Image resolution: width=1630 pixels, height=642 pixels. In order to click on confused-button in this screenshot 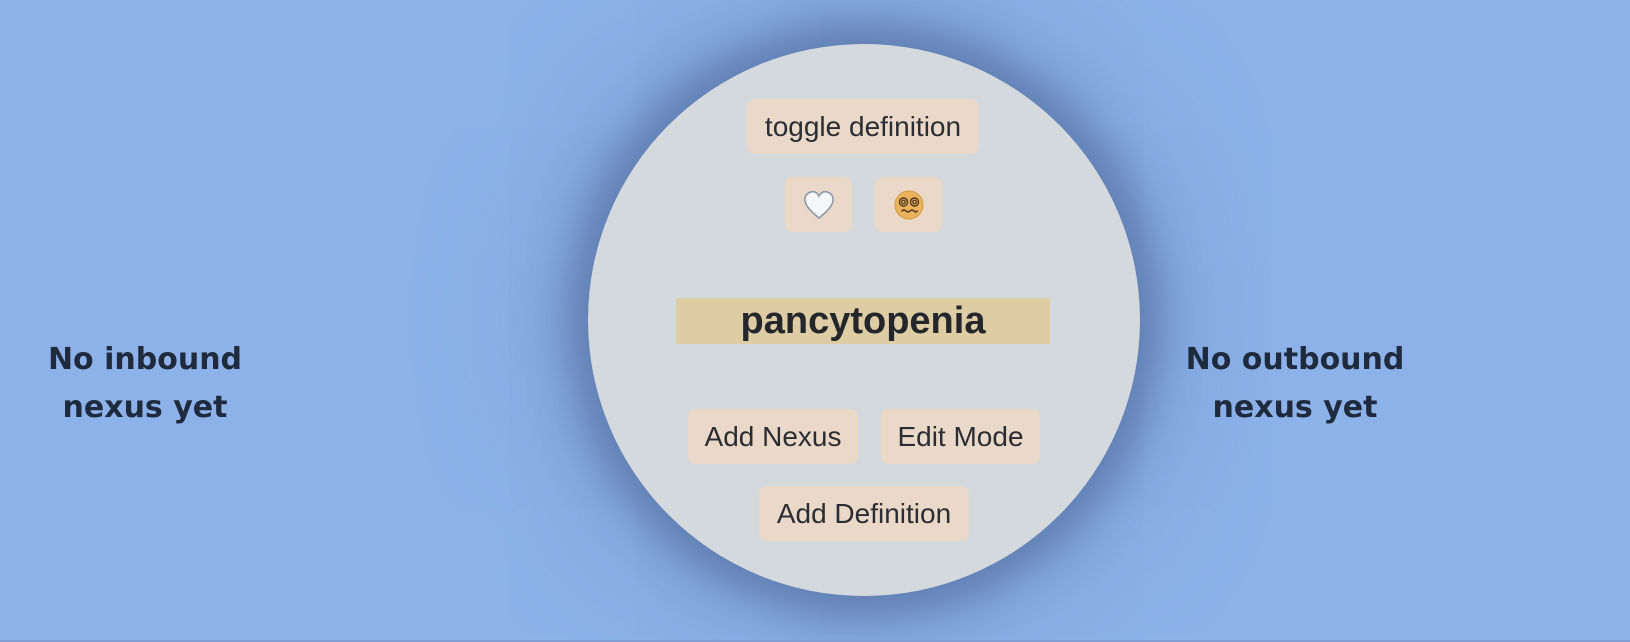, I will do `click(908, 204)`.